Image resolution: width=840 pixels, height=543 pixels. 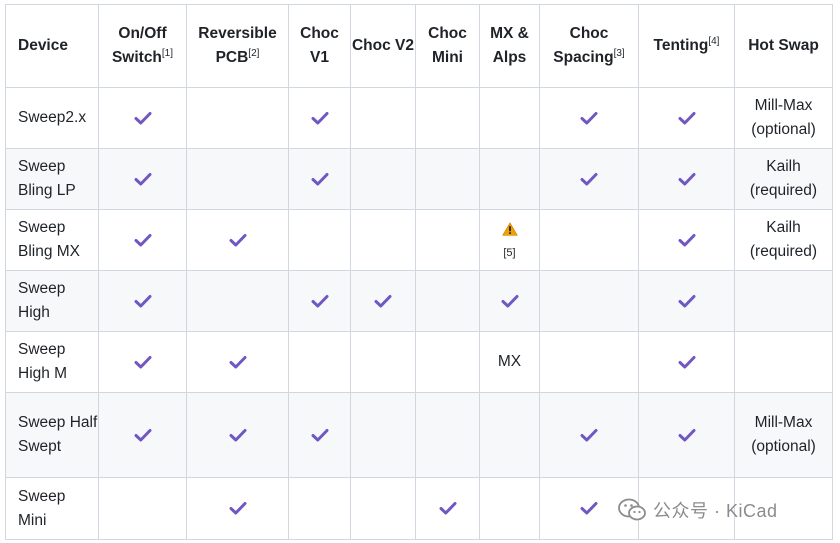 I want to click on table-row: Sweep2.x Mill-Max (optional), so click(x=419, y=118).